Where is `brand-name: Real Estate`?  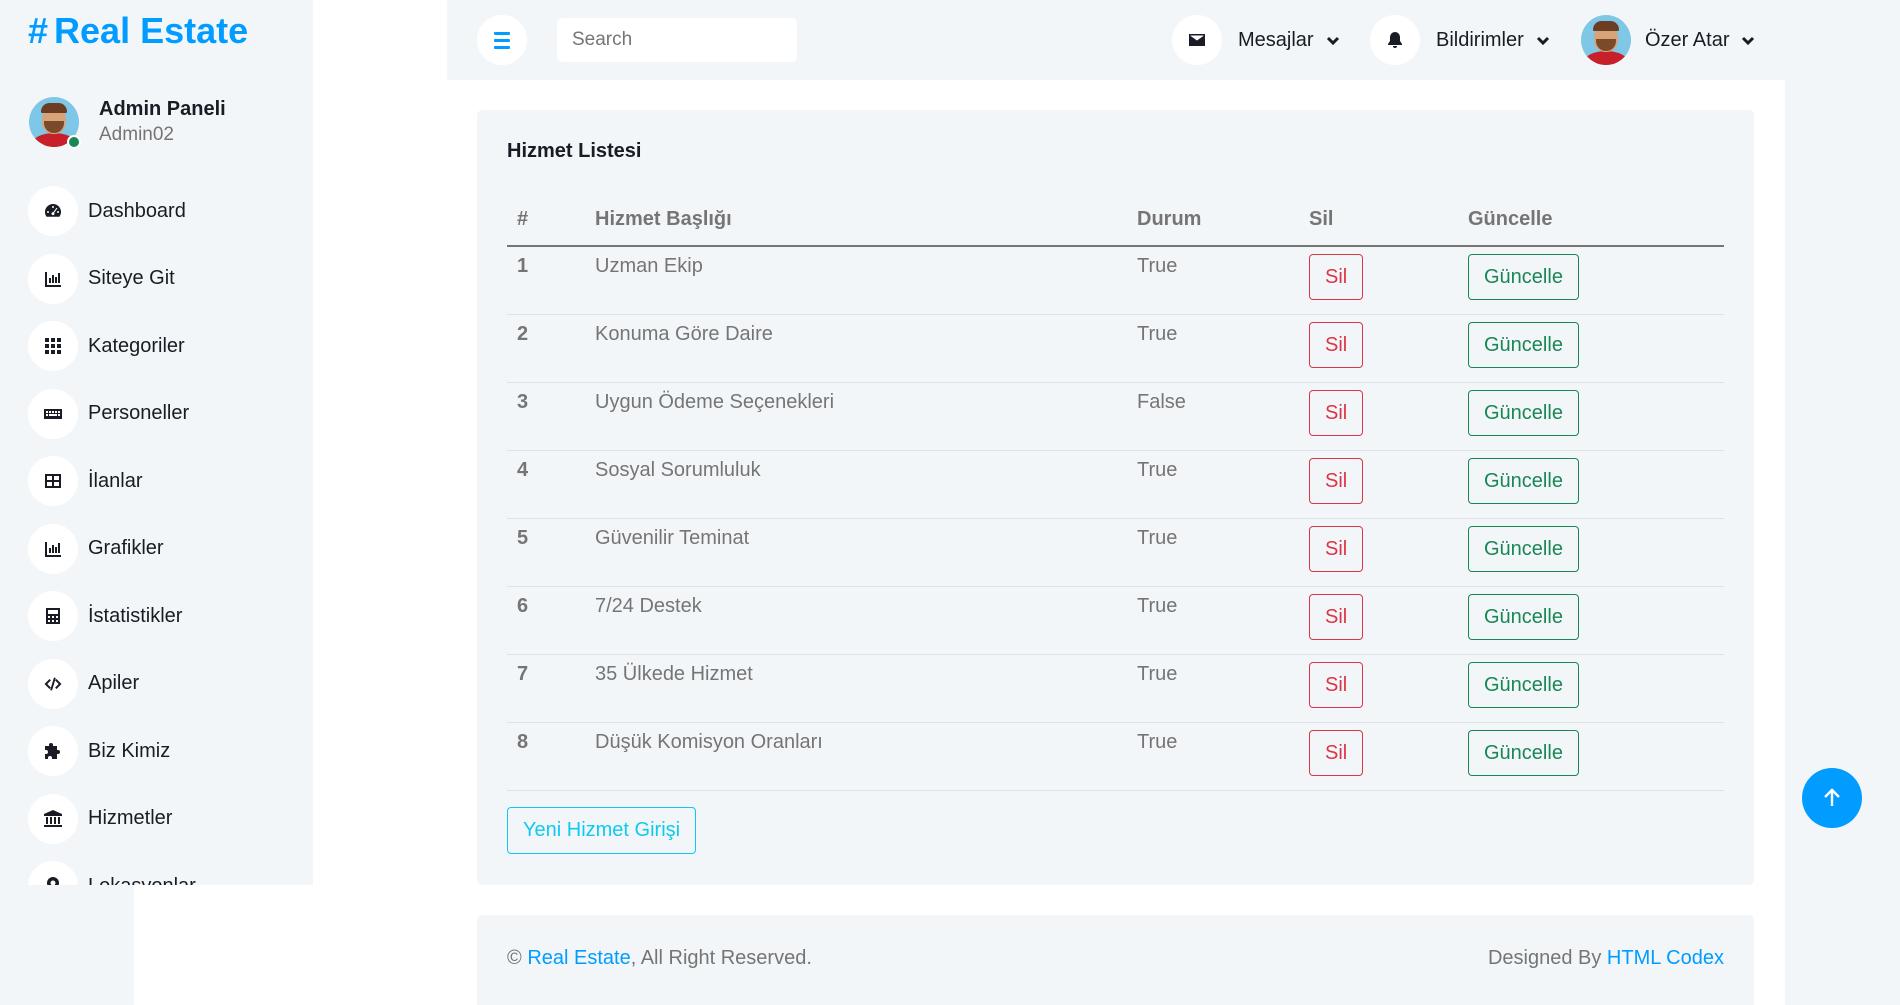
brand-name: Real Estate is located at coordinates (151, 30).